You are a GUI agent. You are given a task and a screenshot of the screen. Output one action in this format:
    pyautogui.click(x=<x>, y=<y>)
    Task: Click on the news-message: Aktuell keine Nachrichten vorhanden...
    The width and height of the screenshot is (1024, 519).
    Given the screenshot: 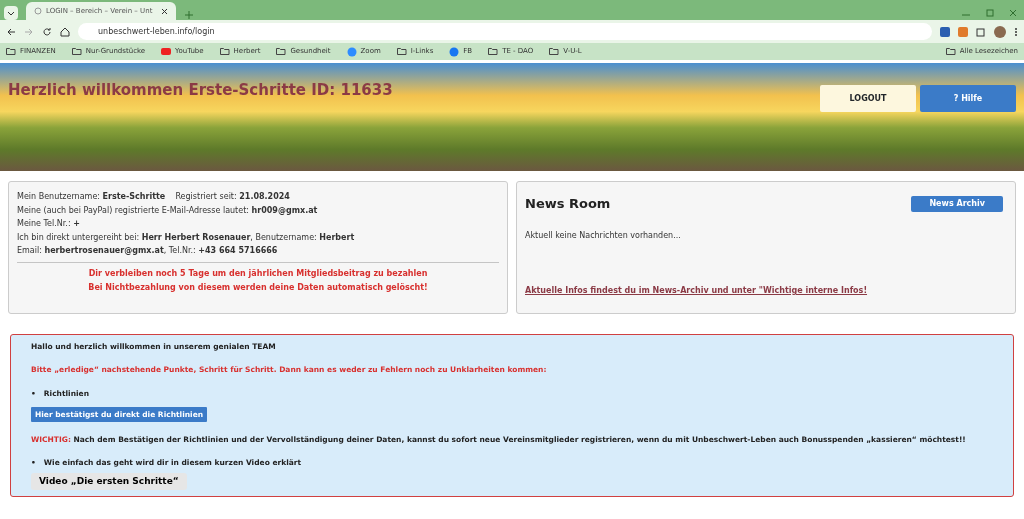 What is the action you would take?
    pyautogui.click(x=603, y=235)
    